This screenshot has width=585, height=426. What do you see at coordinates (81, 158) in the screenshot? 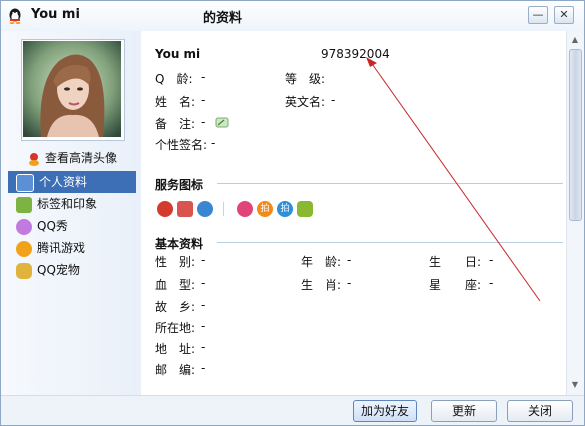
I see `view-hd-avatar-label: 查看高清头像` at bounding box center [81, 158].